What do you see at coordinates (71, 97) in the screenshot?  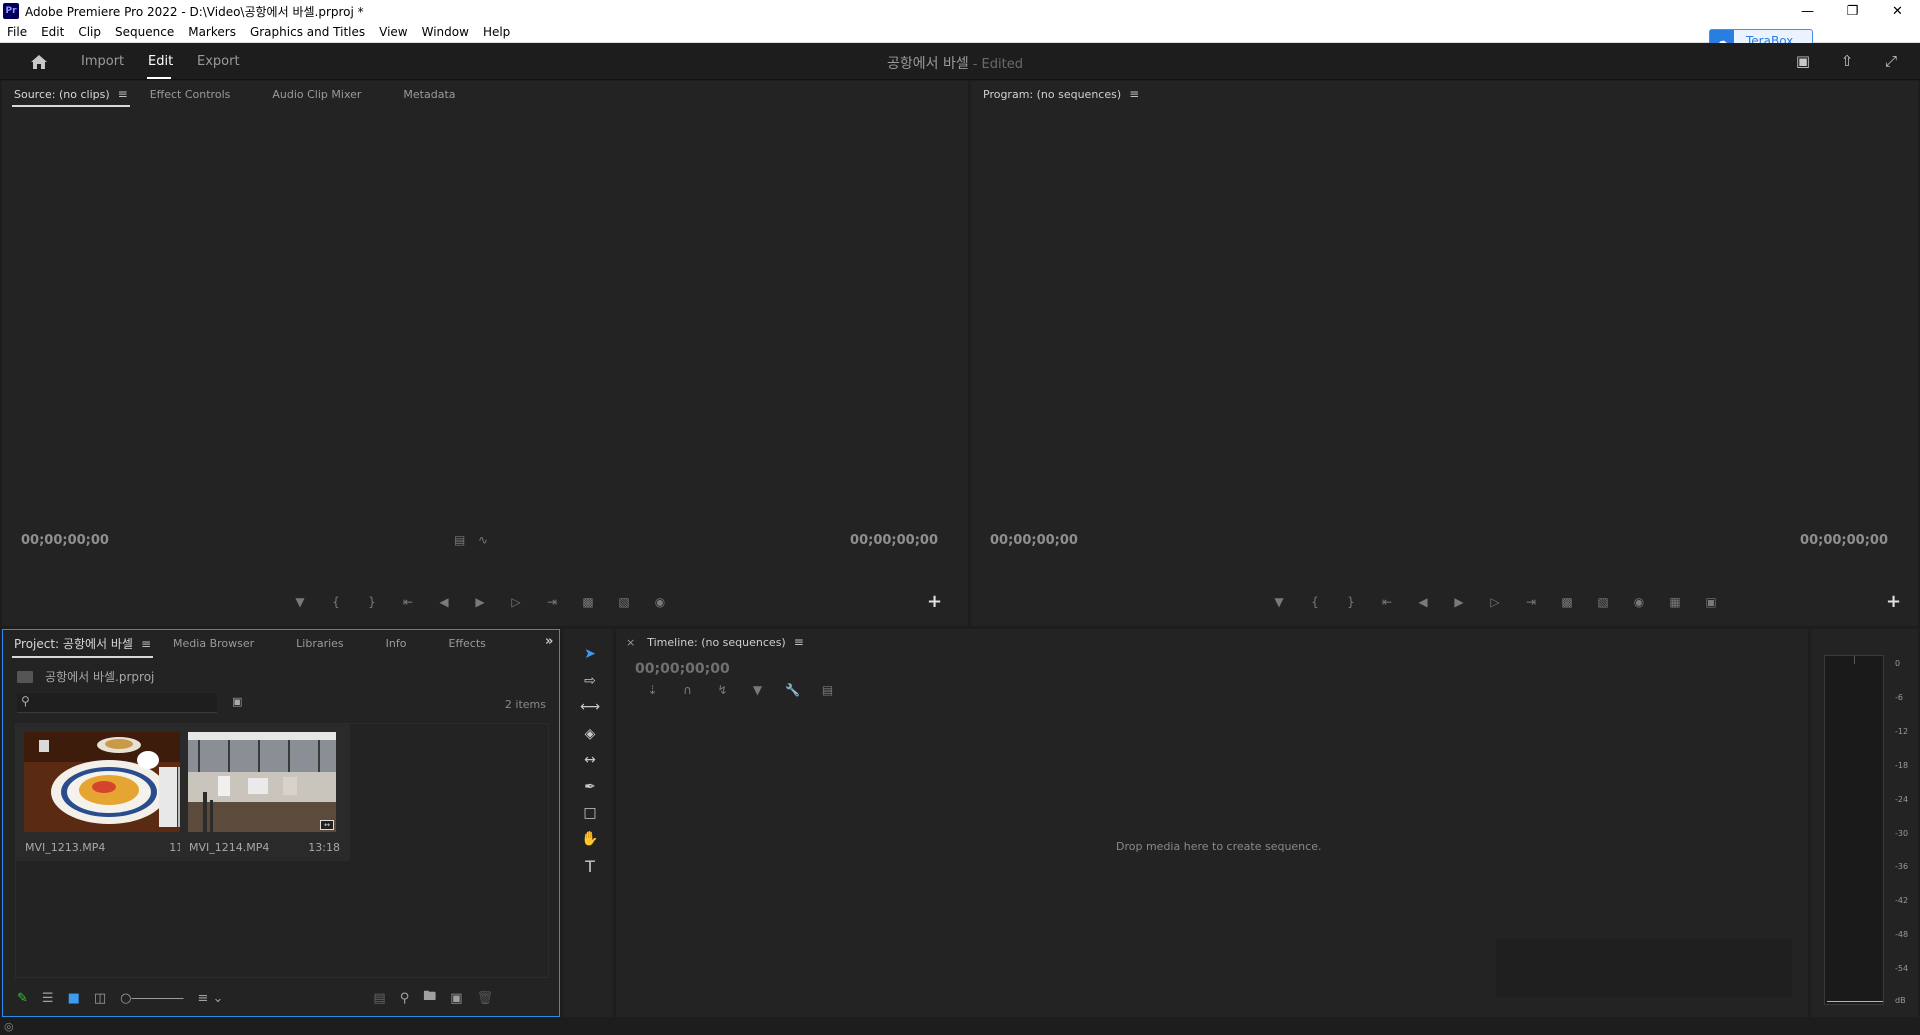 I see `tab-source: Source: (no clips) ≡` at bounding box center [71, 97].